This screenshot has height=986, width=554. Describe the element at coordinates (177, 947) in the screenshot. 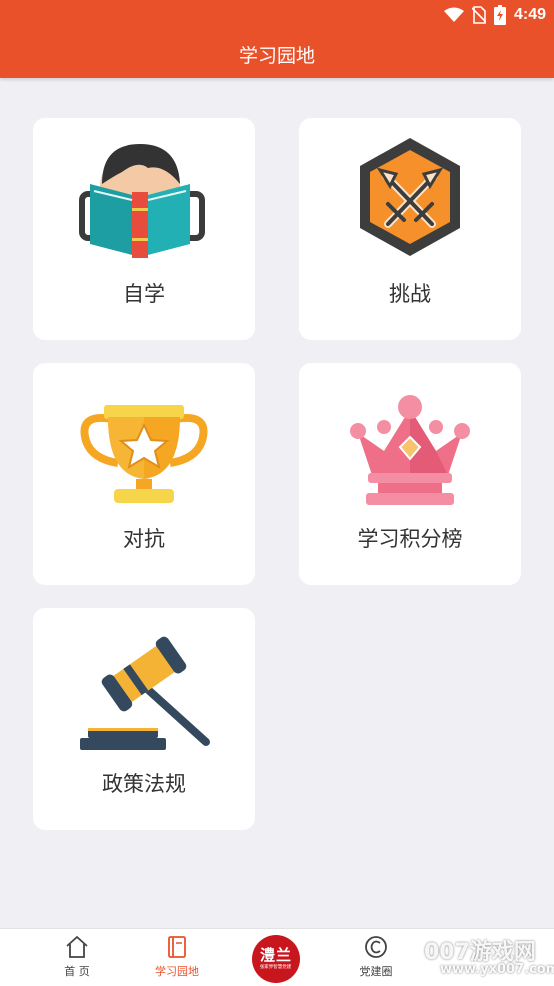

I see `book-icon` at that location.